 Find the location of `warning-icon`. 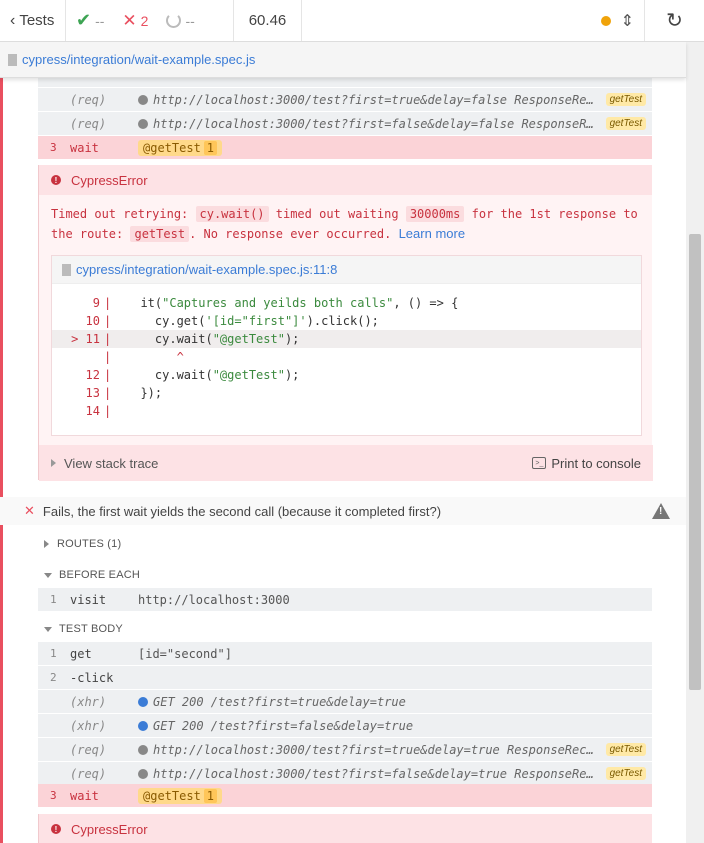

warning-icon is located at coordinates (661, 511).